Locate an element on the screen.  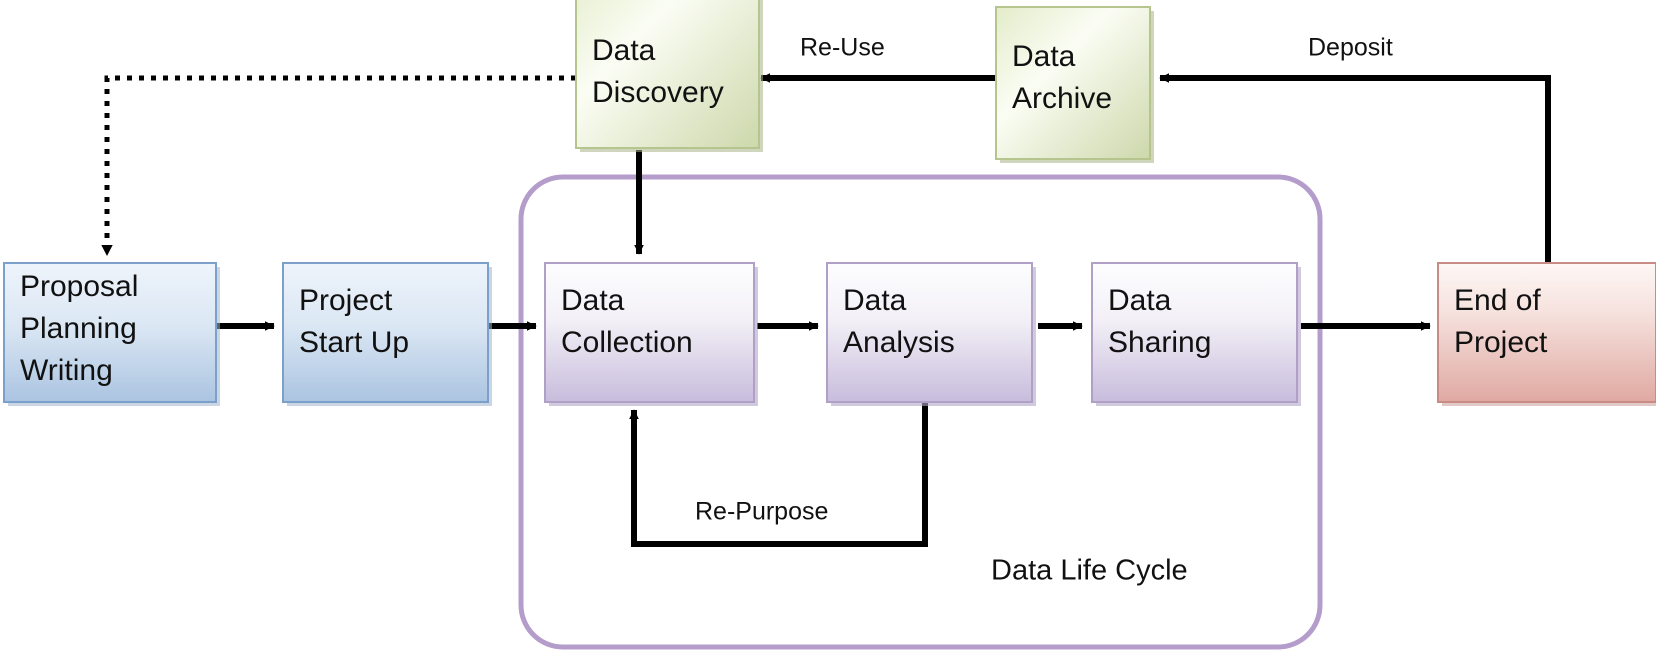
node-project-start-up: Project Start Up is located at coordinates (387, 334).